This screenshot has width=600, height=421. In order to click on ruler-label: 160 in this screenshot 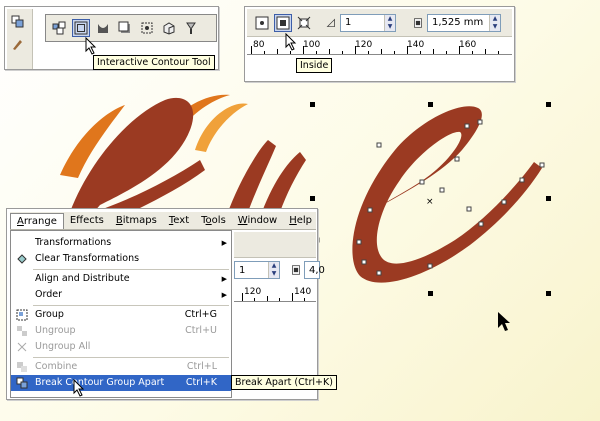, I will do `click(468, 45)`.